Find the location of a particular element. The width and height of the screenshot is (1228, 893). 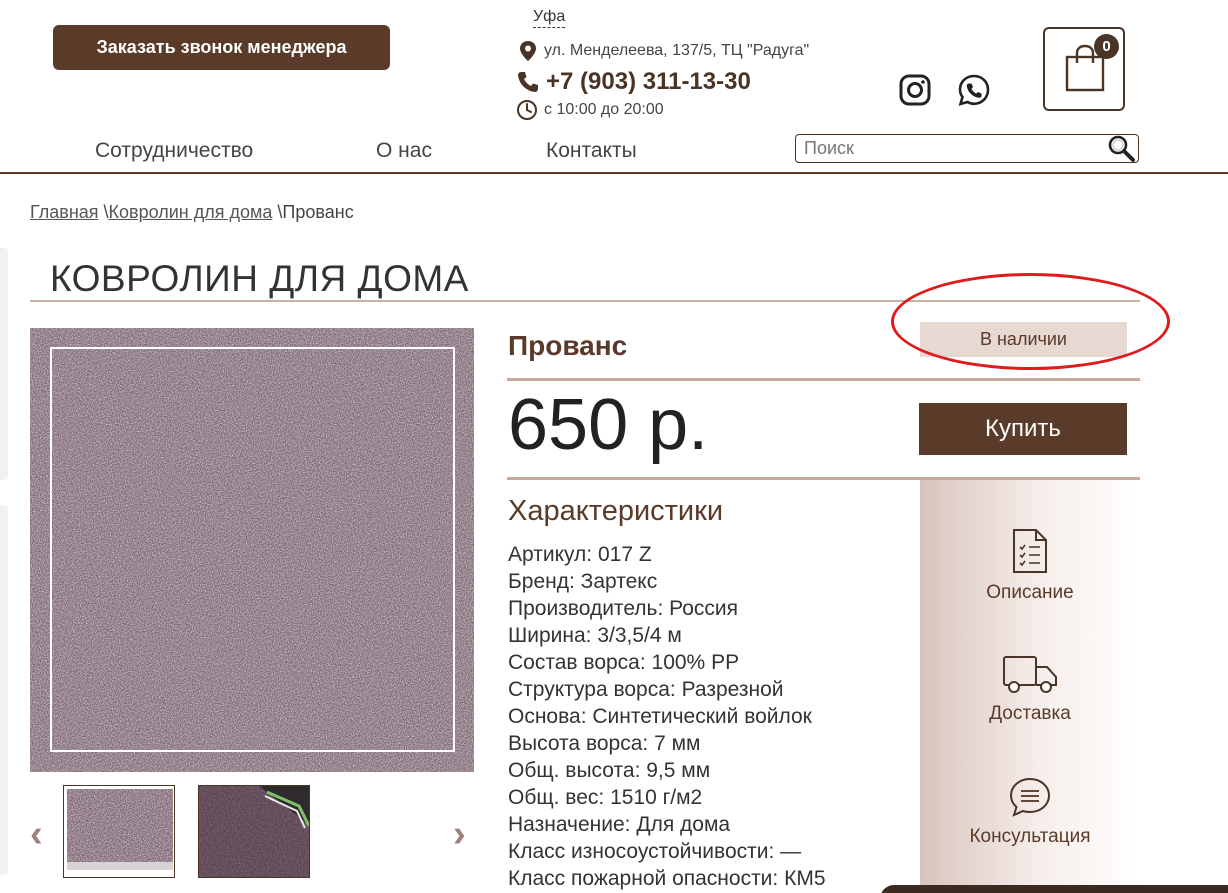

nav-item-cooperation: Сотрудничество is located at coordinates (174, 151).